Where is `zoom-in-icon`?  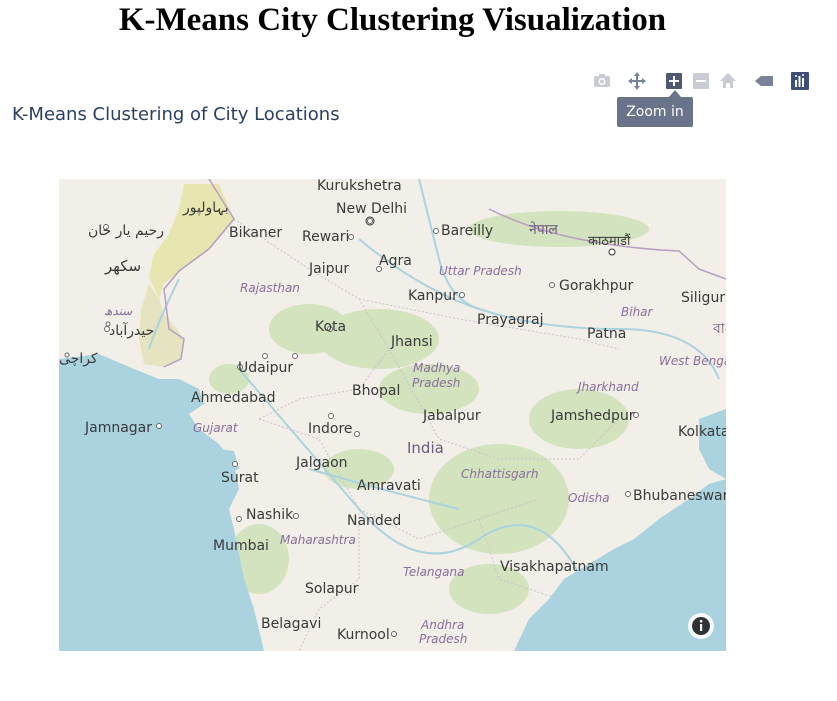 zoom-in-icon is located at coordinates (674, 81).